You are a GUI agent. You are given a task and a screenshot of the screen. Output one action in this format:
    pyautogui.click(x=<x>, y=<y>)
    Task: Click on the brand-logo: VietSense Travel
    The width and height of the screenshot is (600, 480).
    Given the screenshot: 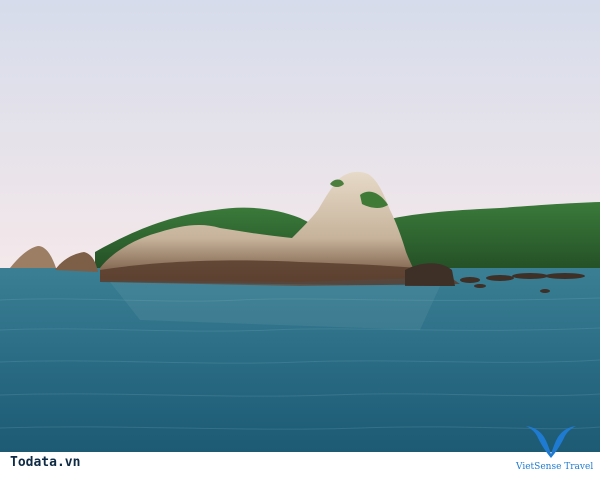 What is the action you would take?
    pyautogui.click(x=555, y=451)
    